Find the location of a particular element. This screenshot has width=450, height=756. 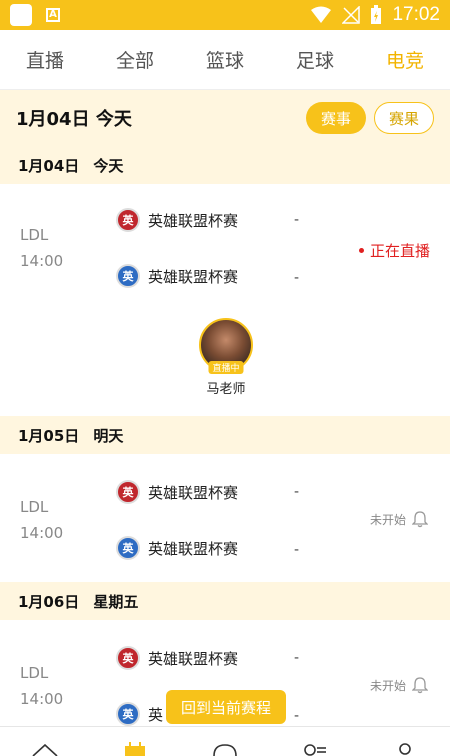

tab-live: 直播 is located at coordinates (45, 59).